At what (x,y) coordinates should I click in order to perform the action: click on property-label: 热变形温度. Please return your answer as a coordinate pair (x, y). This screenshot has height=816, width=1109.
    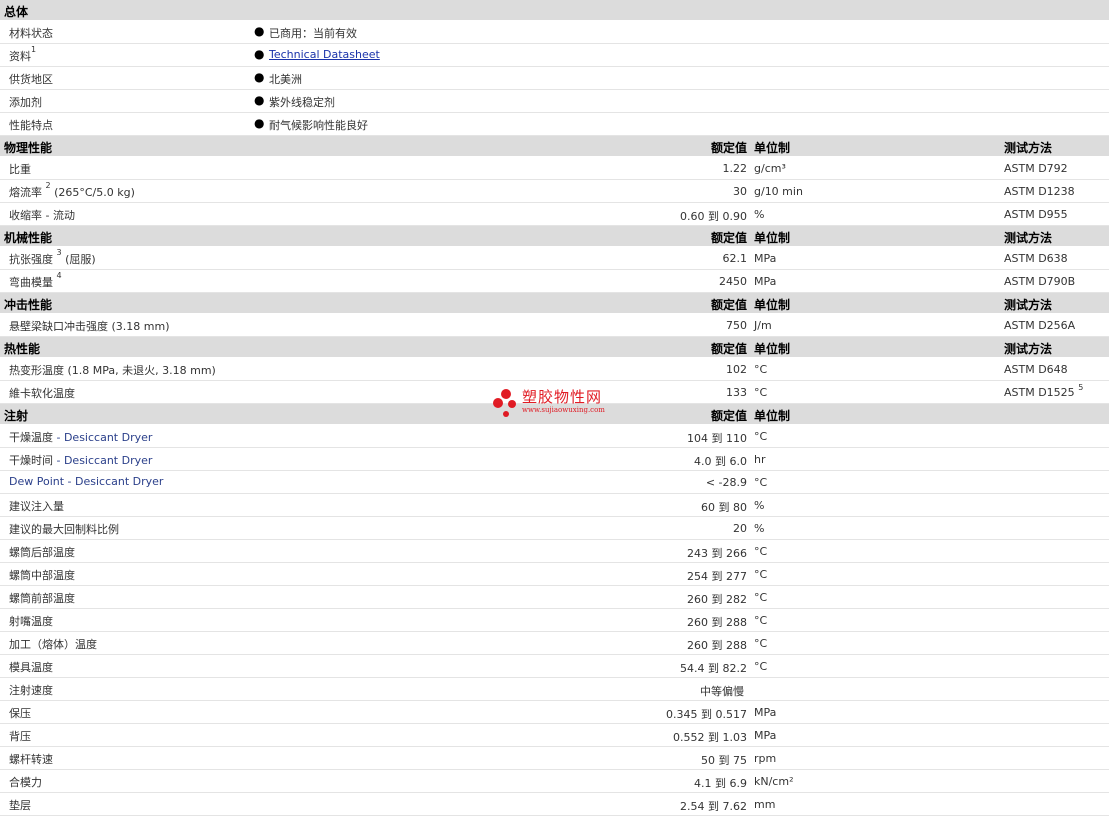
    Looking at the image, I should click on (36, 370).